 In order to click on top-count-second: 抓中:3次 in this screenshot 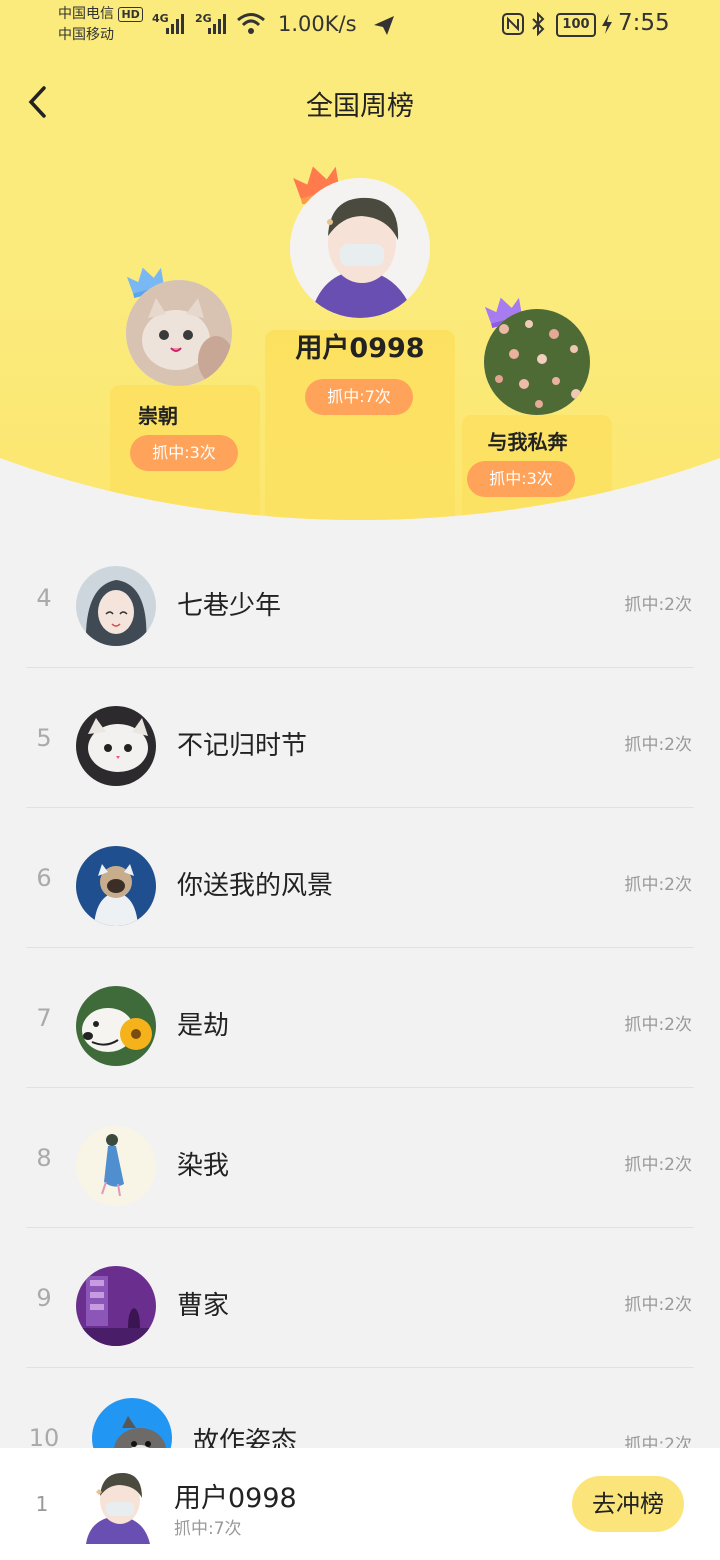, I will do `click(184, 453)`.